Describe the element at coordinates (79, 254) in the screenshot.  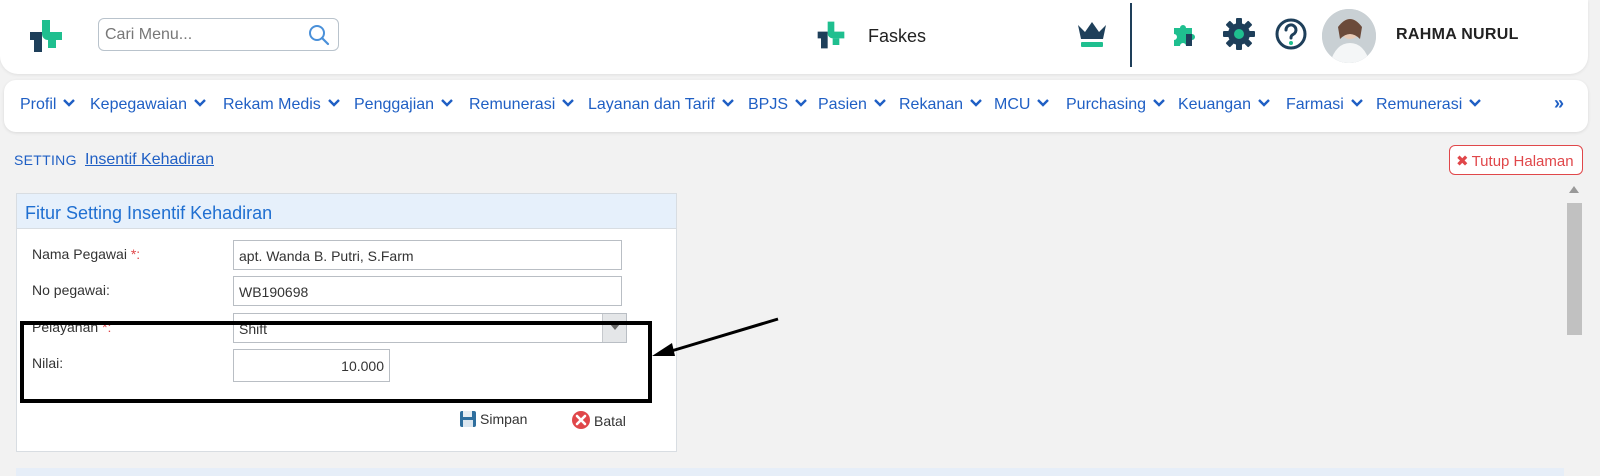
I see `label-text: Nama Pegawai` at that location.